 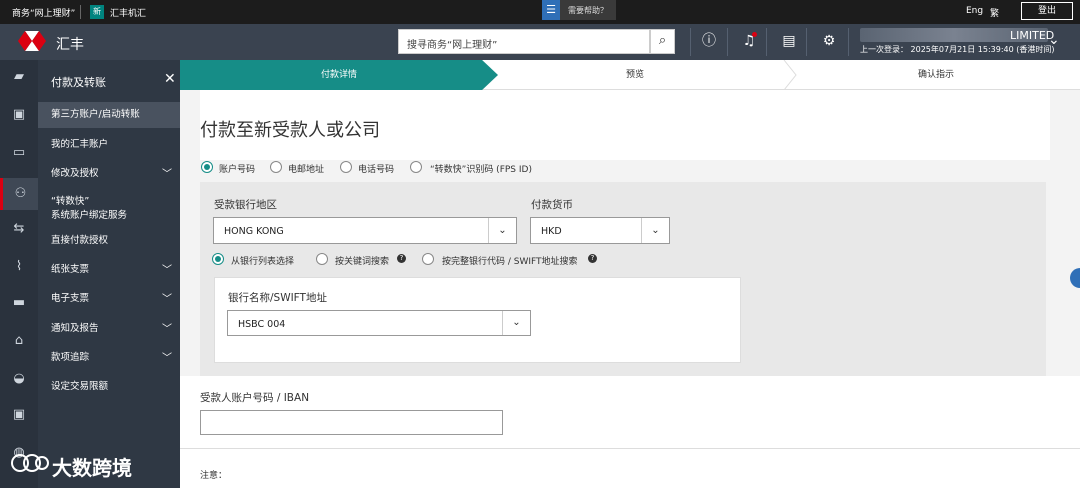 I want to click on last-login-text: 上一次登录： 2025年07月21日 15:39:40 (香港时间), so click(x=957, y=49).